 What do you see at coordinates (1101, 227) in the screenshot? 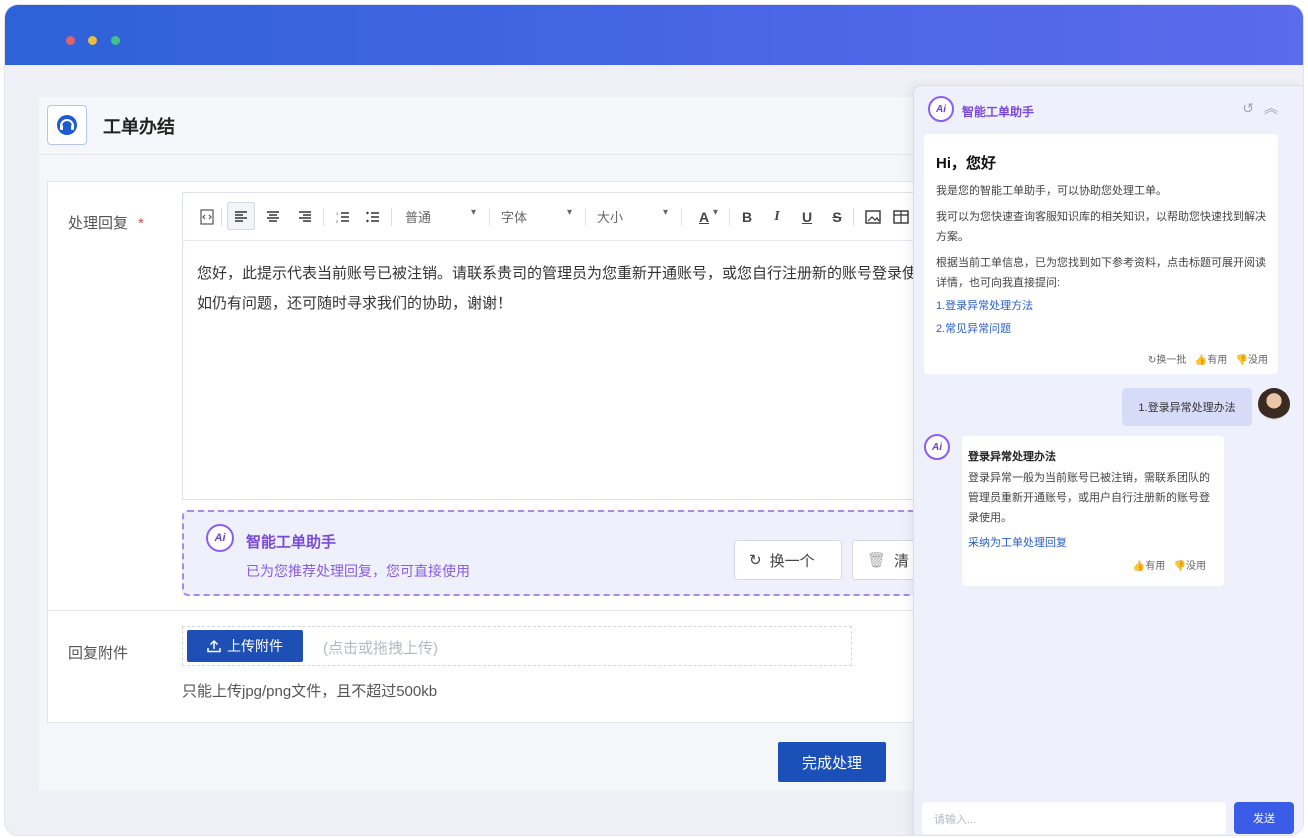
I see `greeting-line2: 我可以为您快速查询客服知识库的相关知识，以帮助您快速找到解决方案。` at bounding box center [1101, 227].